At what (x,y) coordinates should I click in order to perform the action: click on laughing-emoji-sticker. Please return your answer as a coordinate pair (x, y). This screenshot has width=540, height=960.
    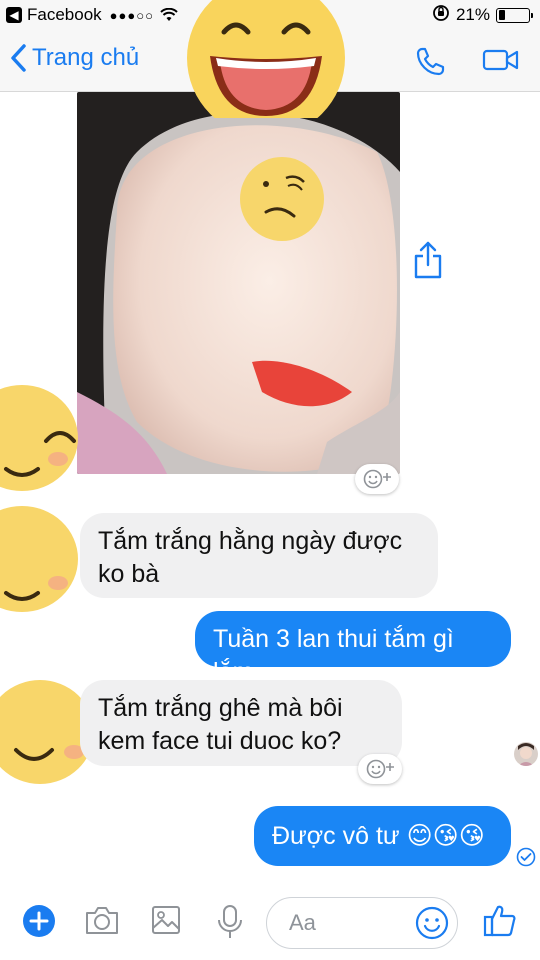
    Looking at the image, I should click on (266, 59).